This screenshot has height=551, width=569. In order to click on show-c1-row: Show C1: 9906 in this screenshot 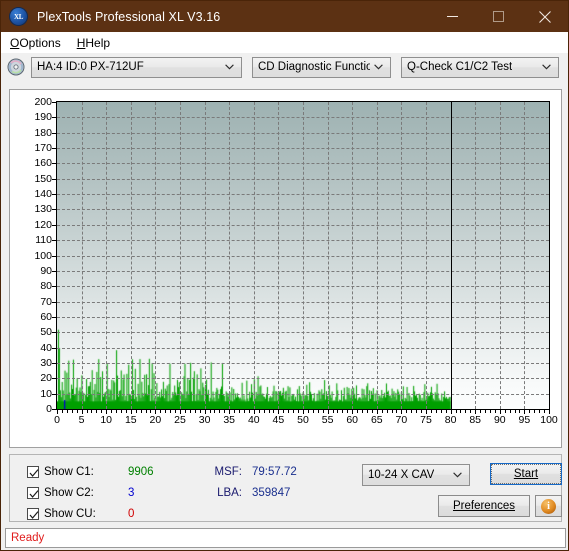, I will do `click(90, 471)`.